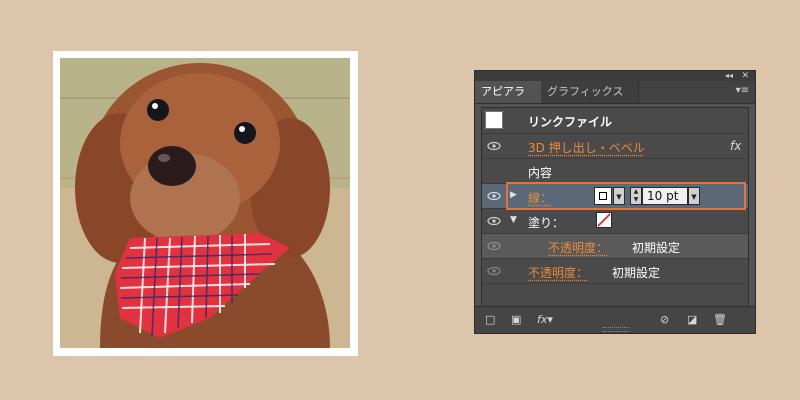 The width and height of the screenshot is (800, 400). Describe the element at coordinates (619, 196) in the screenshot. I see `stroke-color-dropdown: ▼` at that location.